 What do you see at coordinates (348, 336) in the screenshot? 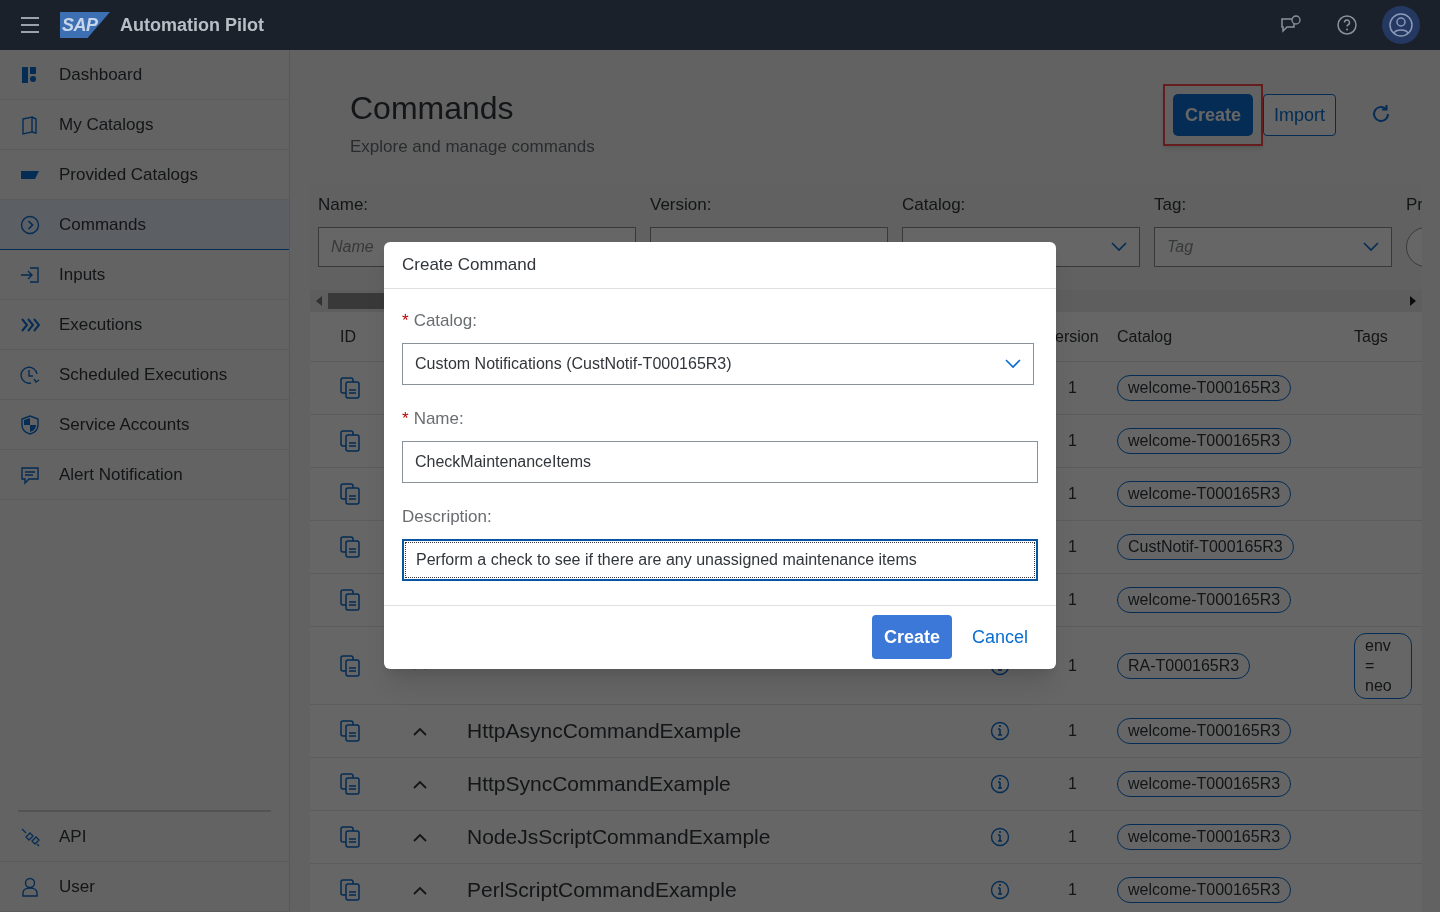
I see `column-header: ID` at bounding box center [348, 336].